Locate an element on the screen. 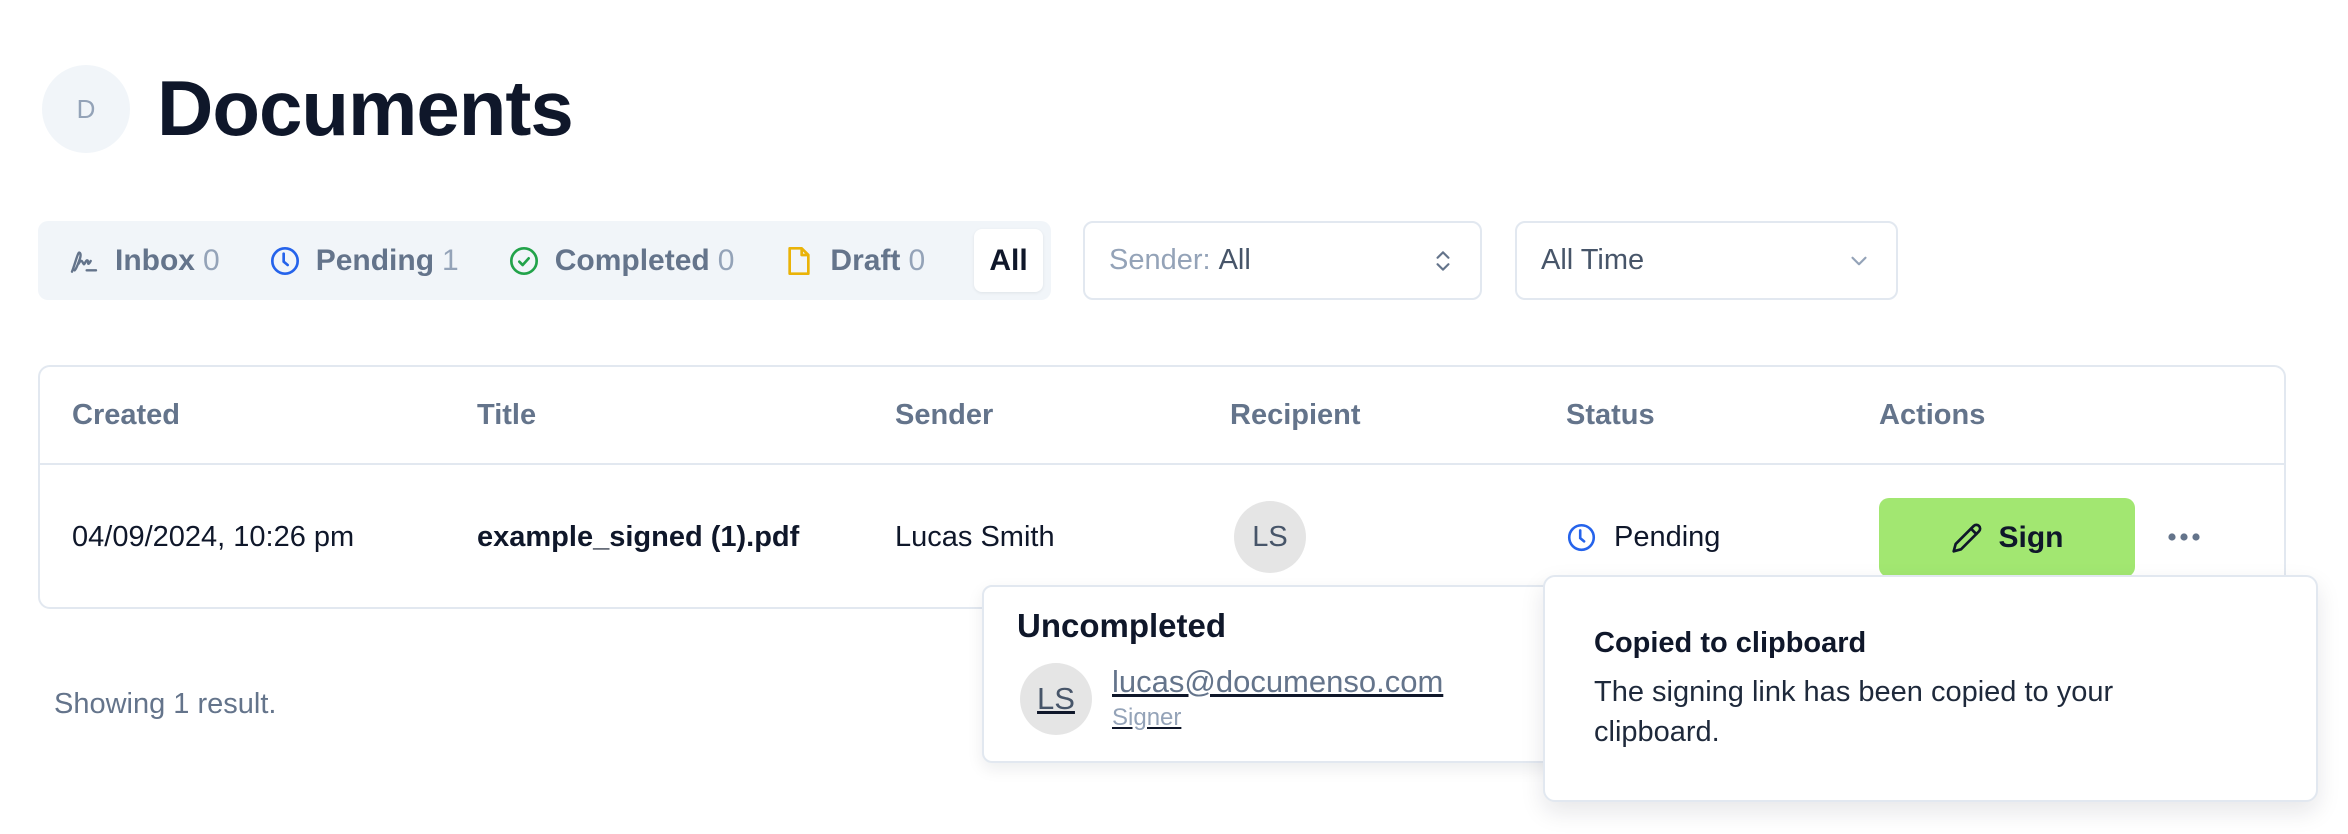 This screenshot has width=2348, height=834. popover-title: Uncompleted is located at coordinates (1122, 625).